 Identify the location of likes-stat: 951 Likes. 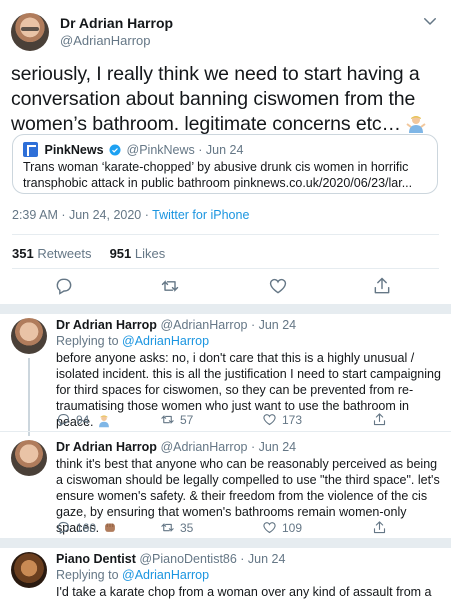
(138, 253).